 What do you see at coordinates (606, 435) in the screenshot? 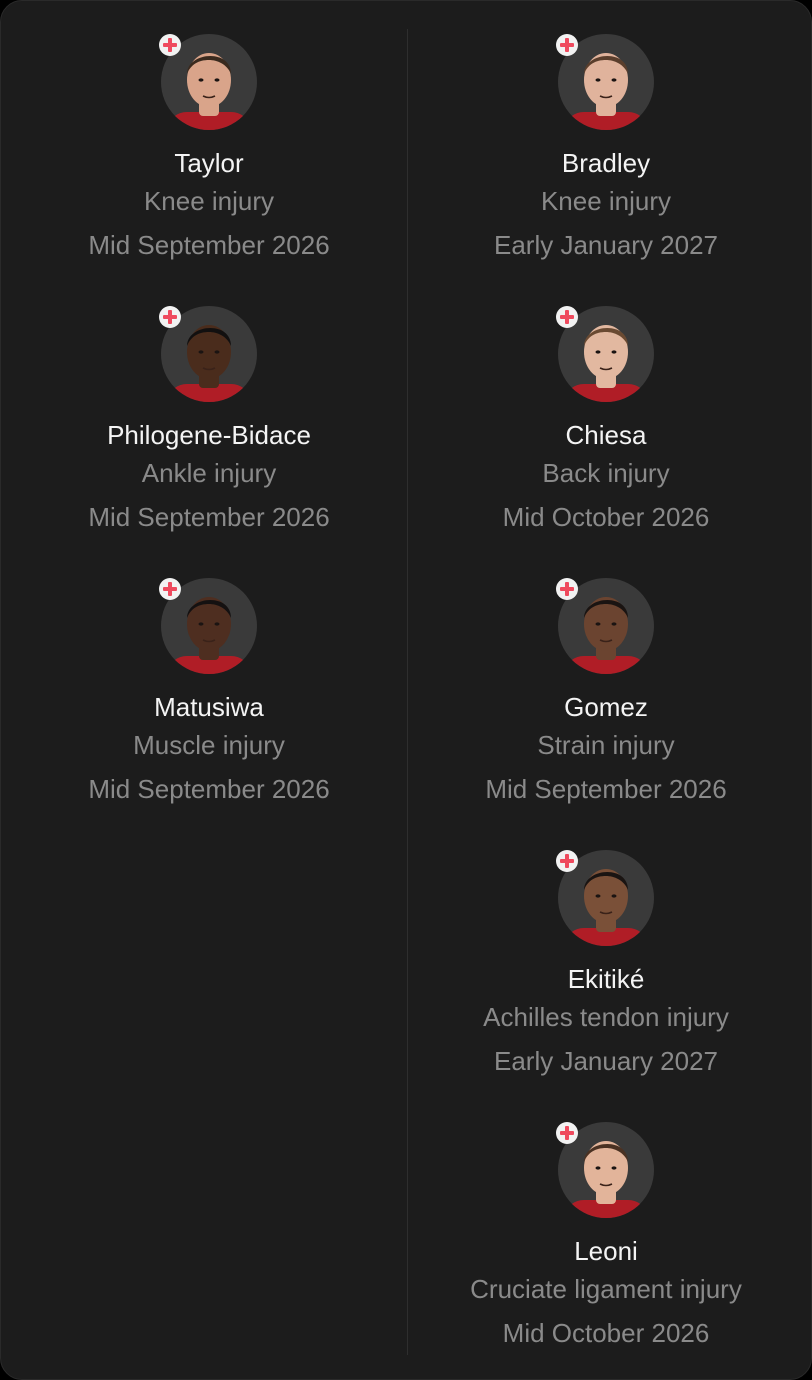
I see `player-name: Chiesa` at bounding box center [606, 435].